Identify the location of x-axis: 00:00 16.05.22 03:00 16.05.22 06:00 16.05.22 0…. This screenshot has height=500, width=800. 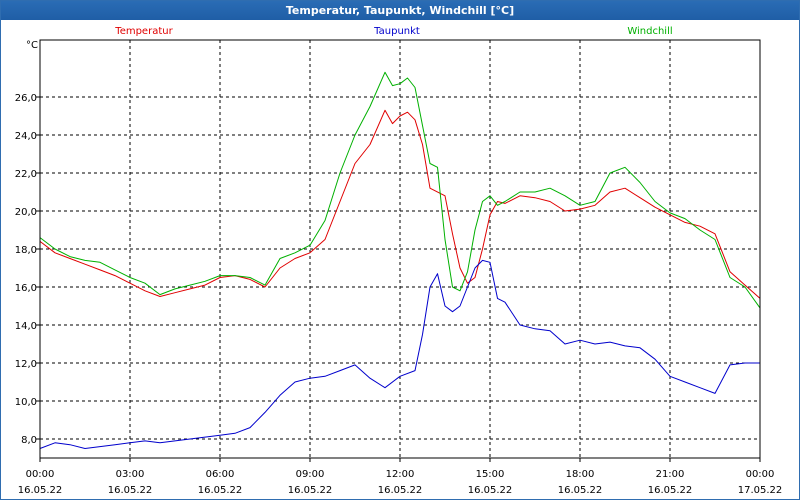
(400, 477).